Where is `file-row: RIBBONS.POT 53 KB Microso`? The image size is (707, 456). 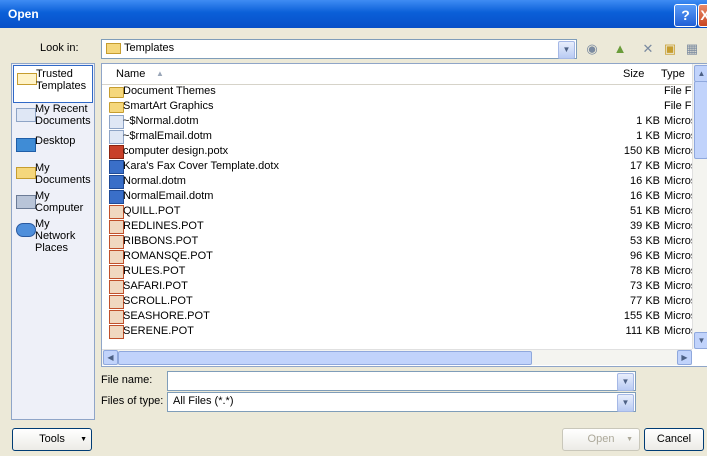 file-row: RIBBONS.POT 53 KB Microso is located at coordinates (397, 241).